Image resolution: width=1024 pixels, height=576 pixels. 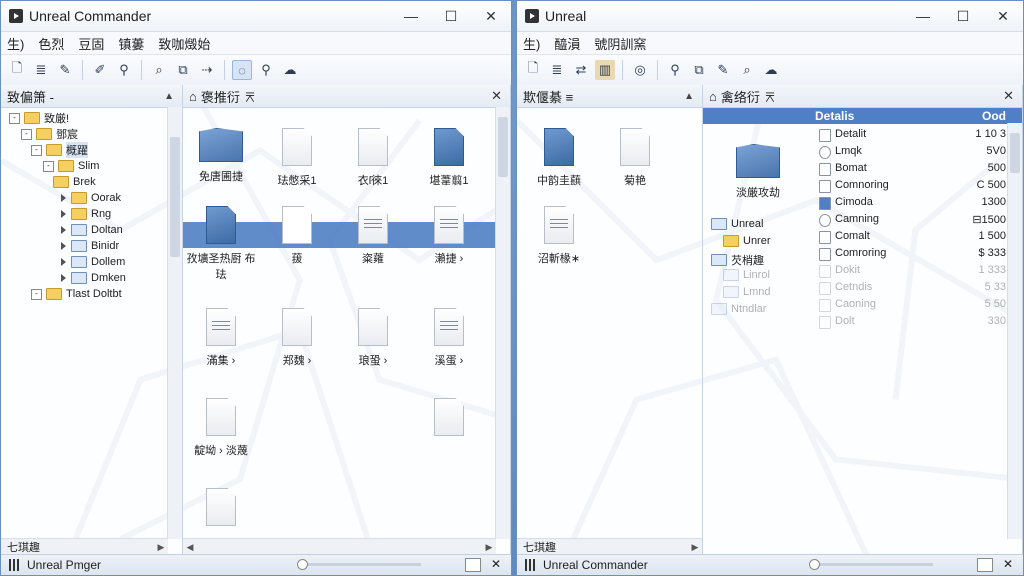 What do you see at coordinates (91, 96) in the screenshot?
I see `tree-pane-header: 致偏箫 - ▲` at bounding box center [91, 96].